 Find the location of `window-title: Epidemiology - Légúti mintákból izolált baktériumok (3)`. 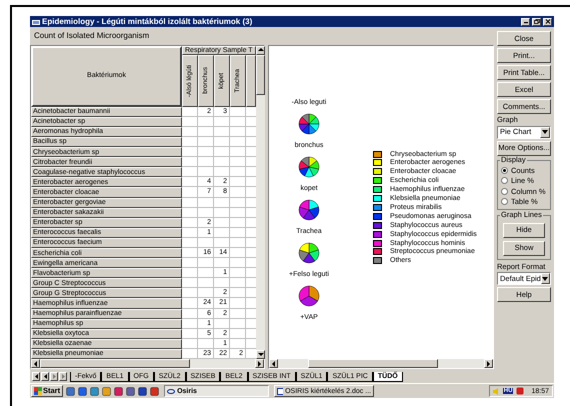

window-title: Epidemiology - Légúti mintákból izolált baktériumok (3) is located at coordinates (148, 22).